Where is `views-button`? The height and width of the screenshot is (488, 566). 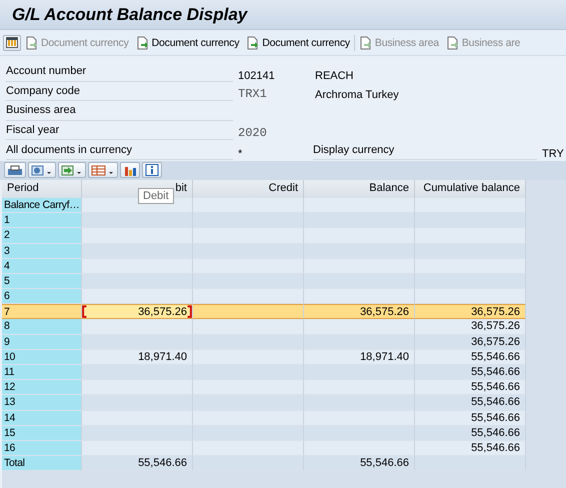 views-button is located at coordinates (42, 170).